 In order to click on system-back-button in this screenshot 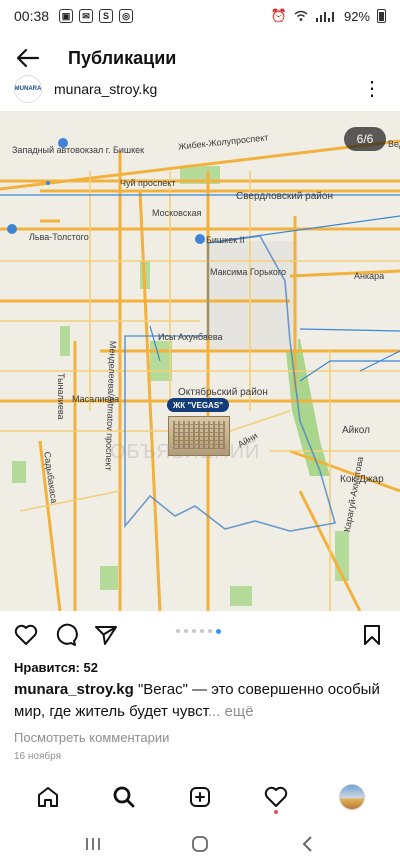, I will do `click(307, 844)`.